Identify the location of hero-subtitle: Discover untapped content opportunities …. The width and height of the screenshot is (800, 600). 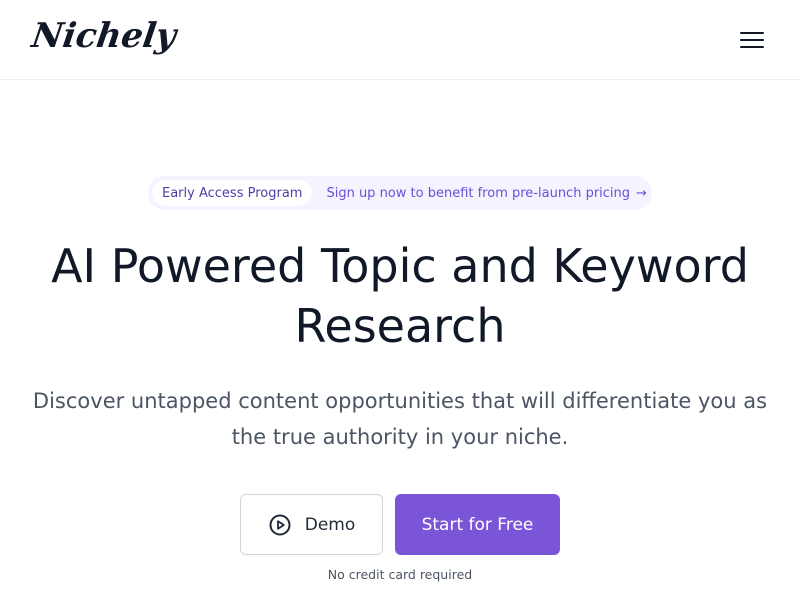
(400, 419).